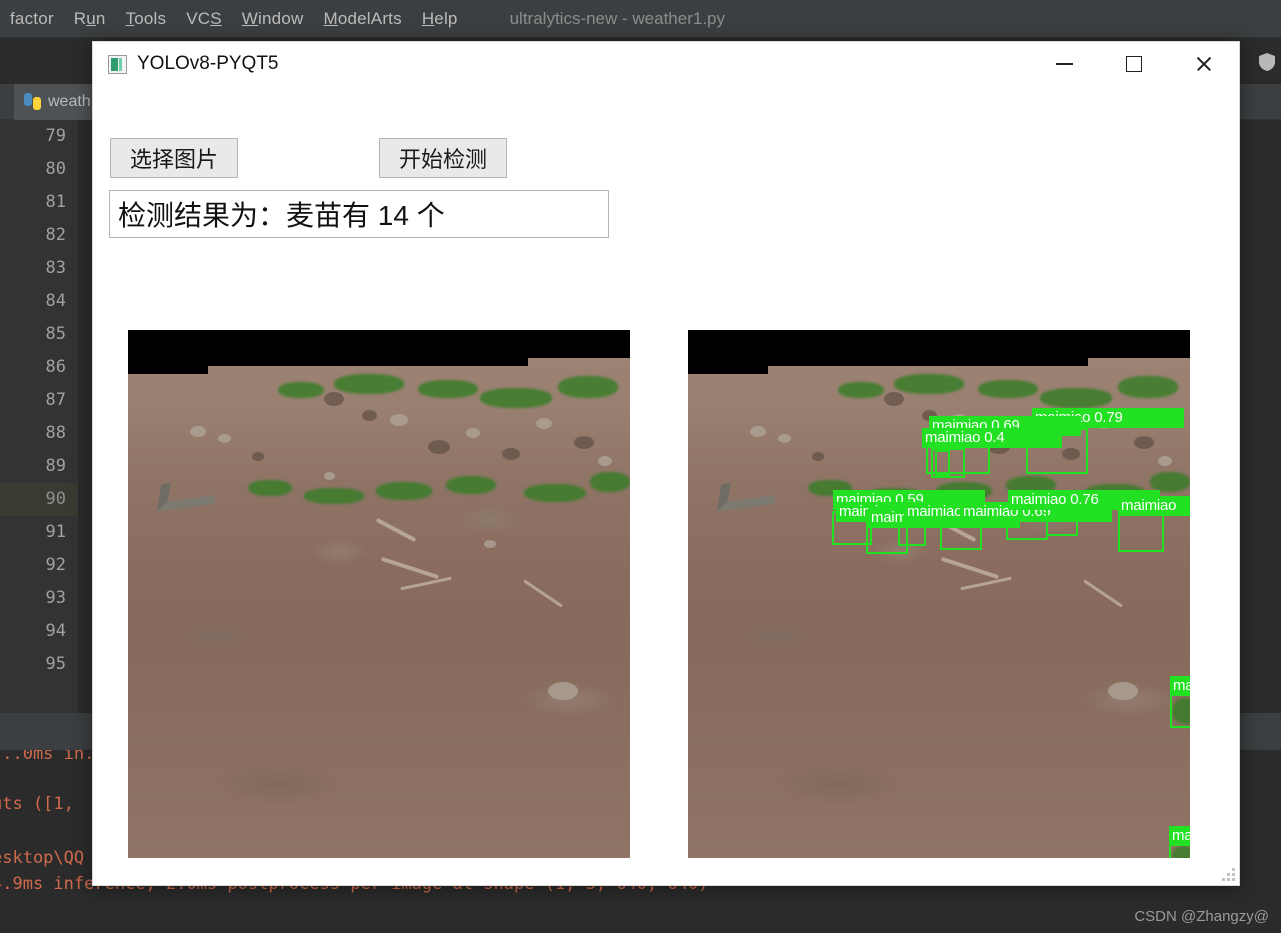  I want to click on menu-item-modelarts: ModelArts, so click(362, 19).